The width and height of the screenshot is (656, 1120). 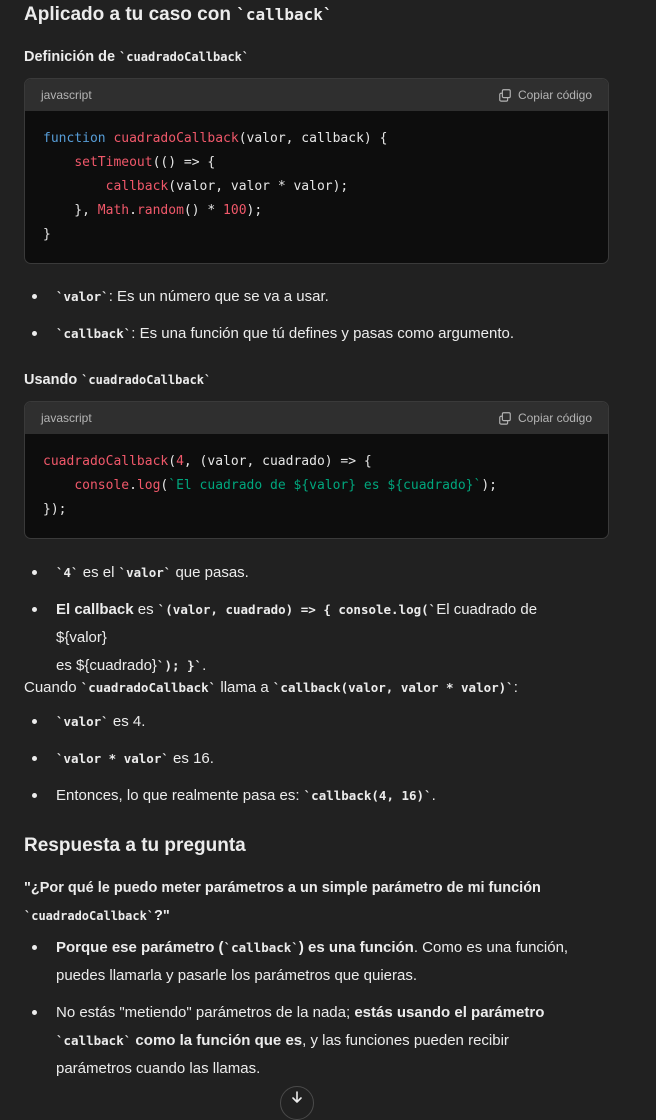 I want to click on paragraph-text: llama a, so click(x=244, y=687).